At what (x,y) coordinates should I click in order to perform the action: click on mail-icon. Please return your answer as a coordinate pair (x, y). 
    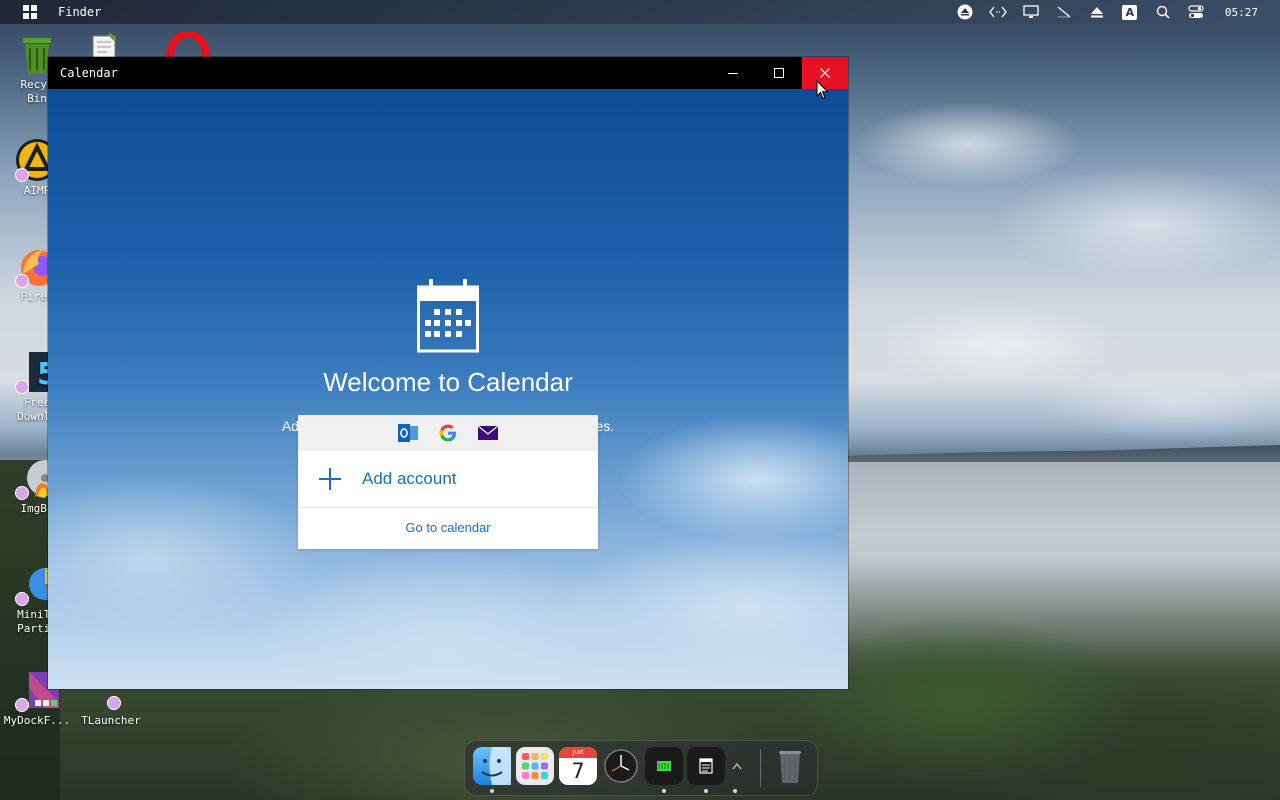
    Looking at the image, I should click on (488, 433).